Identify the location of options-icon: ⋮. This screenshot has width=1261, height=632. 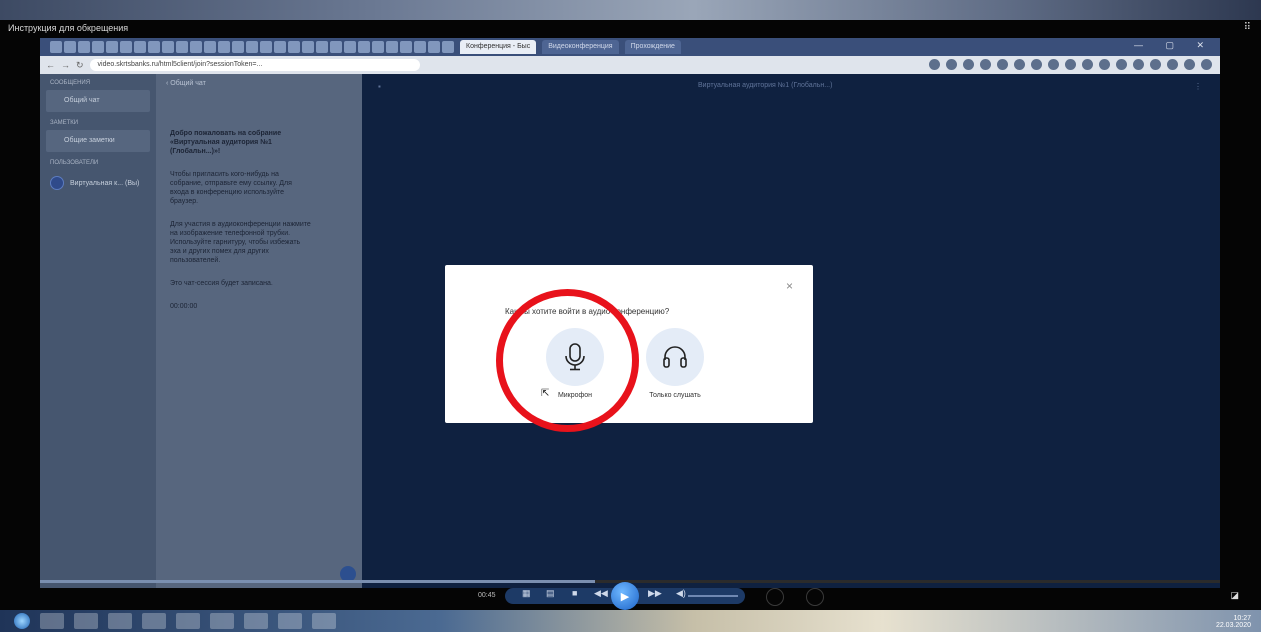
(1198, 86).